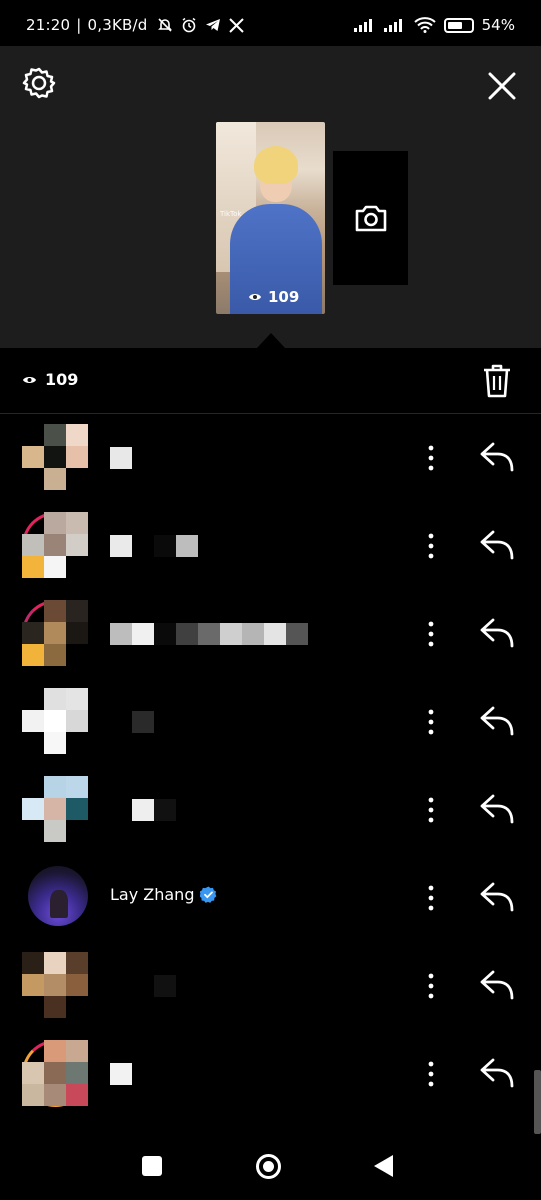 Image resolution: width=541 pixels, height=1200 pixels. Describe the element at coordinates (383, 1166) in the screenshot. I see `back-button` at that location.